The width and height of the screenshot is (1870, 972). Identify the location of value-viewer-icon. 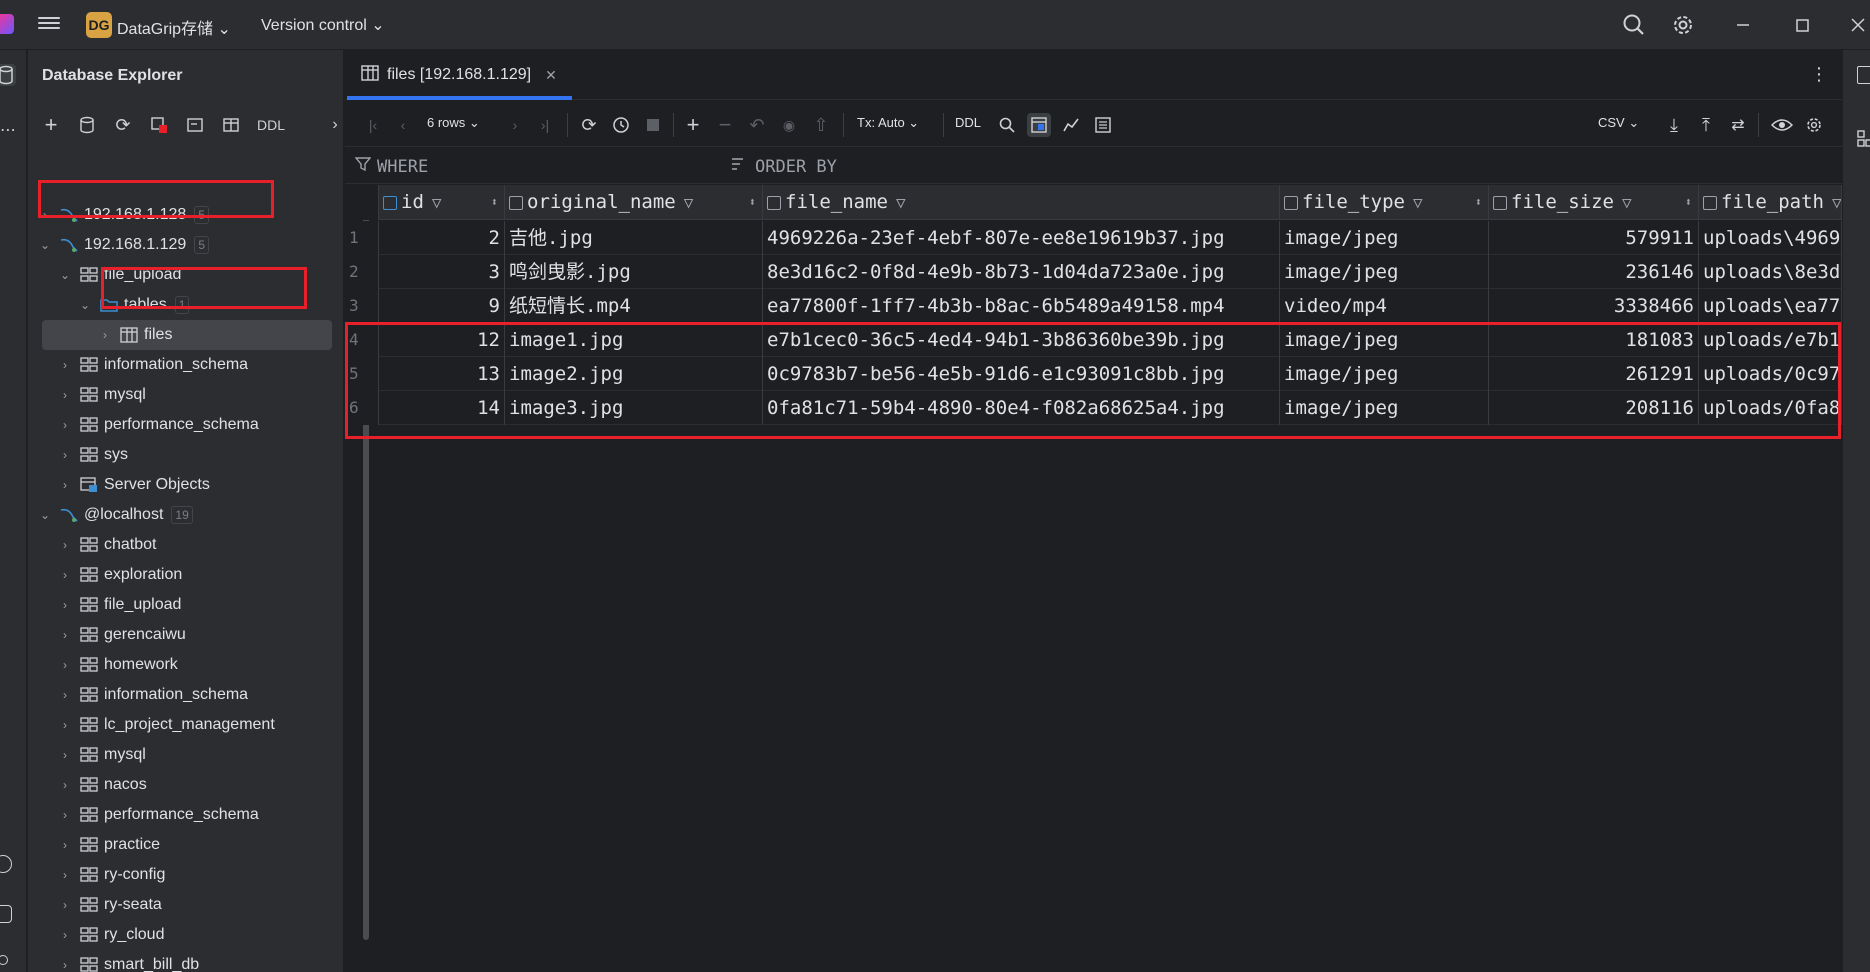
(1039, 125).